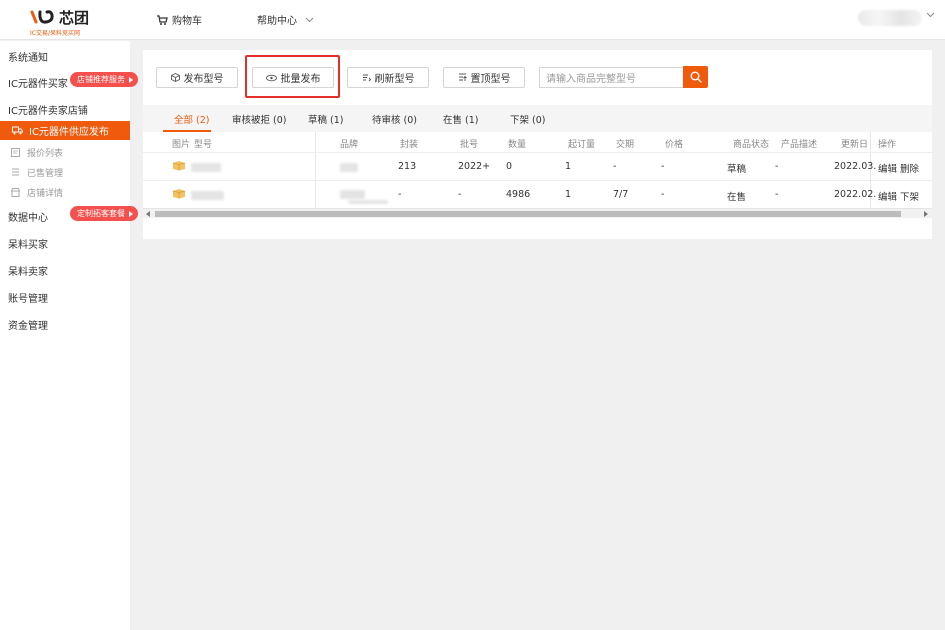 This screenshot has width=945, height=630. Describe the element at coordinates (537, 194) in the screenshot. I see `table-row: - - 4986 1 7/7 - 在售 - 2022.02. 编辑 下架` at that location.